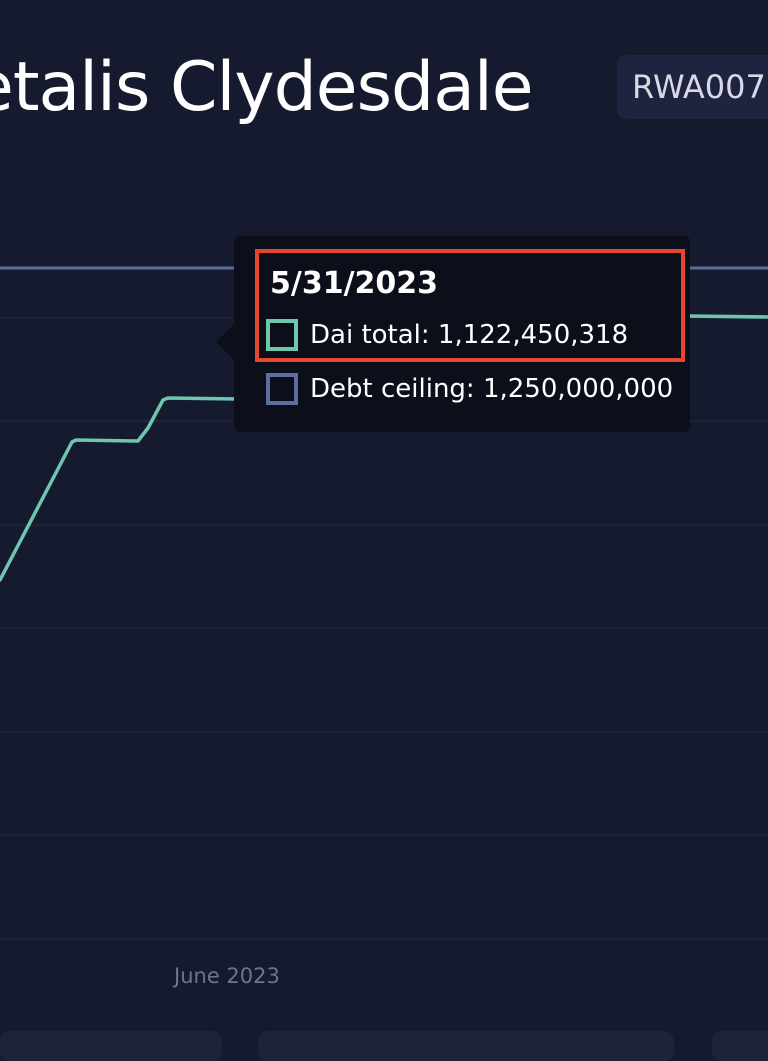 The width and height of the screenshot is (768, 1061). Describe the element at coordinates (282, 335) in the screenshot. I see `dai-total-swatch-icon` at that location.